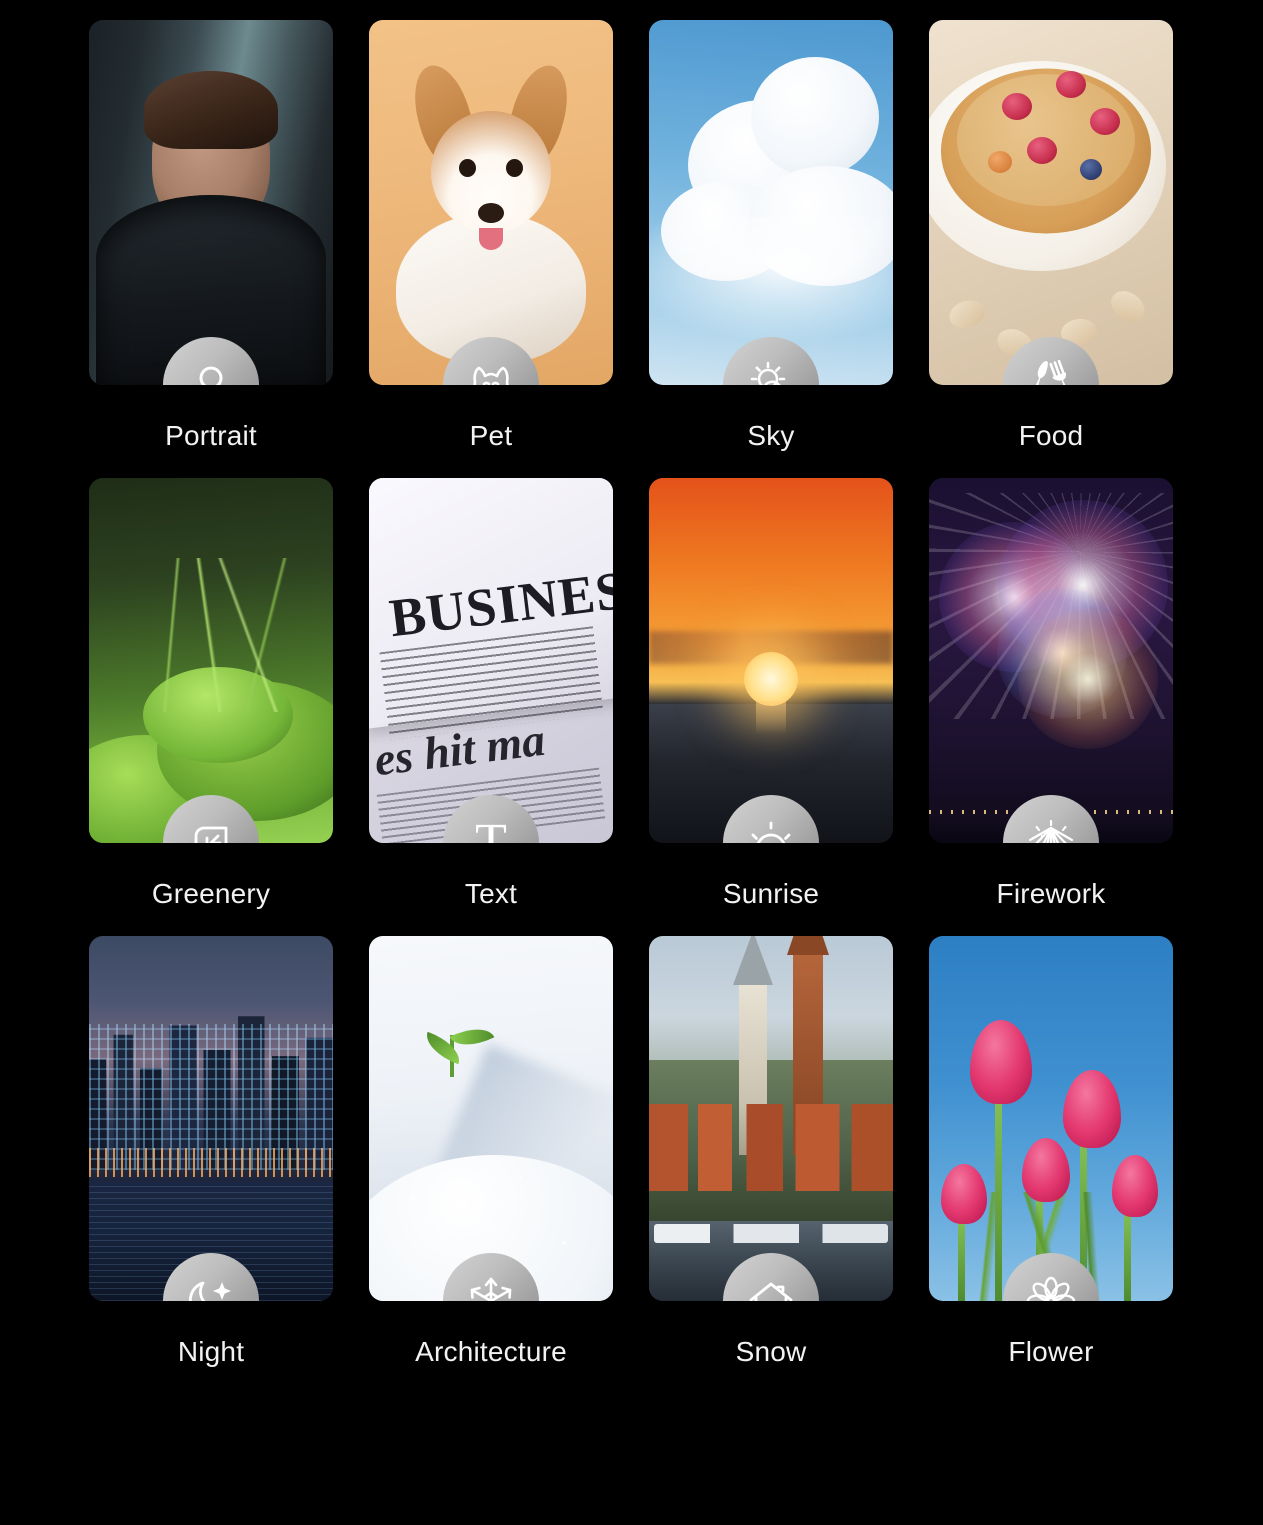 This screenshot has width=1263, height=1525. What do you see at coordinates (491, 212) in the screenshot?
I see `pet-nose` at bounding box center [491, 212].